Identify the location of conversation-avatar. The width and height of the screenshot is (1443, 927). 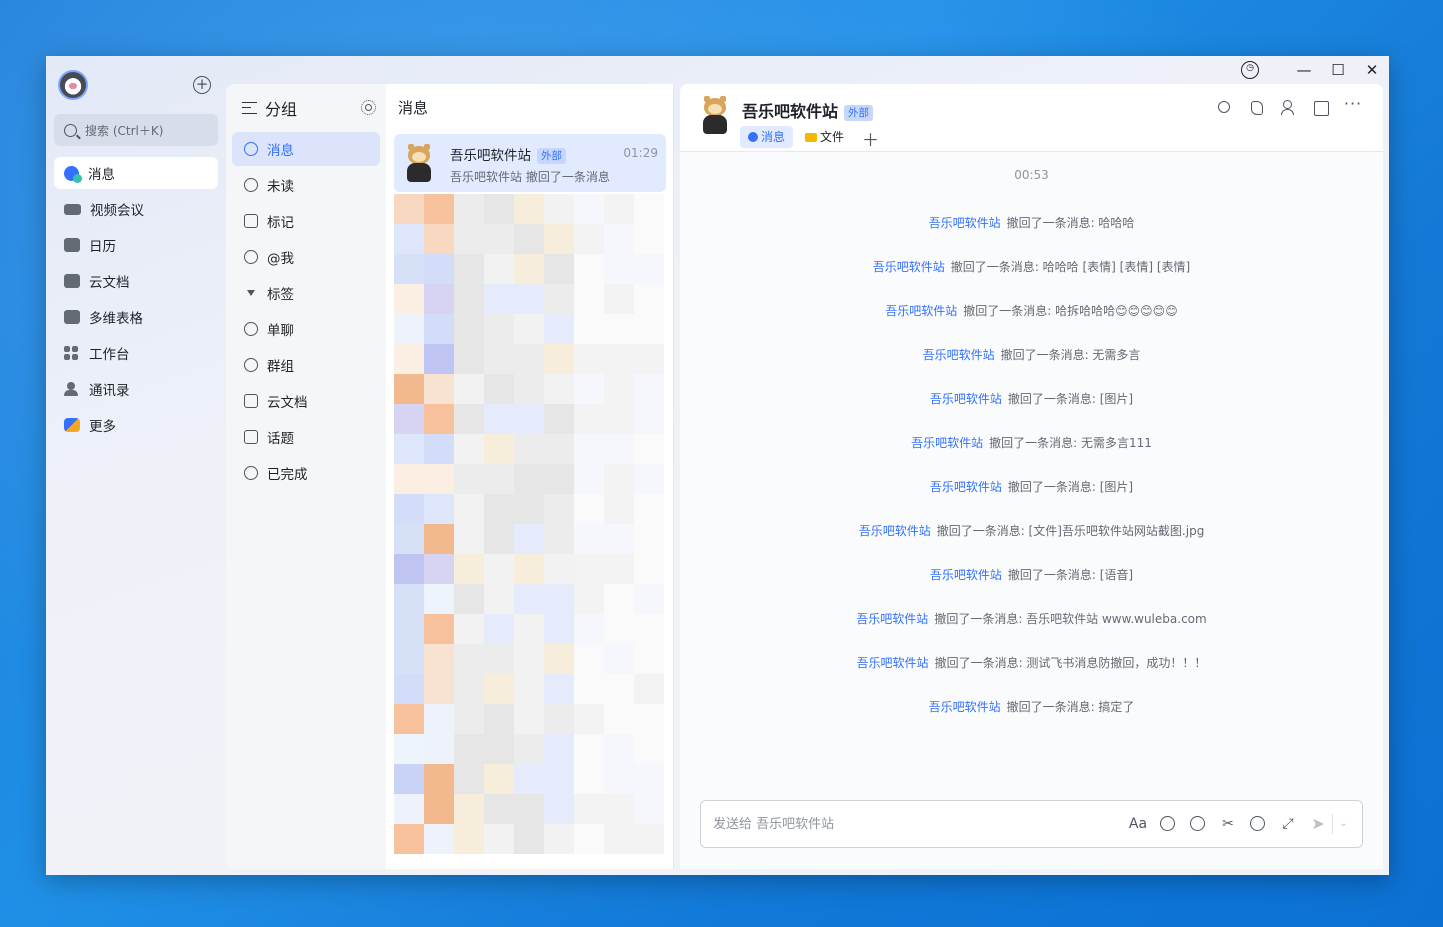
(715, 115).